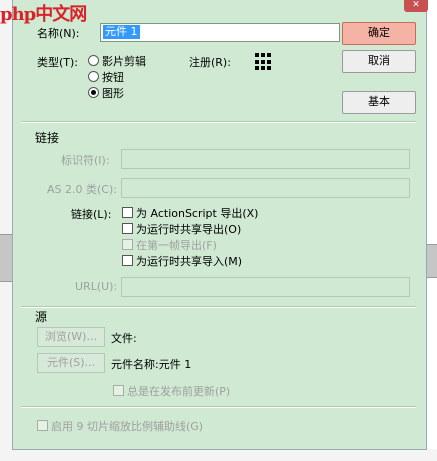  I want to click on ok-button: 确定, so click(379, 33).